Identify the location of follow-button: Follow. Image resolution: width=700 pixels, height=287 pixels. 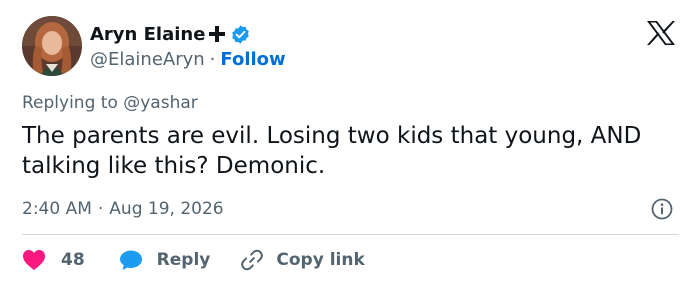
(252, 59).